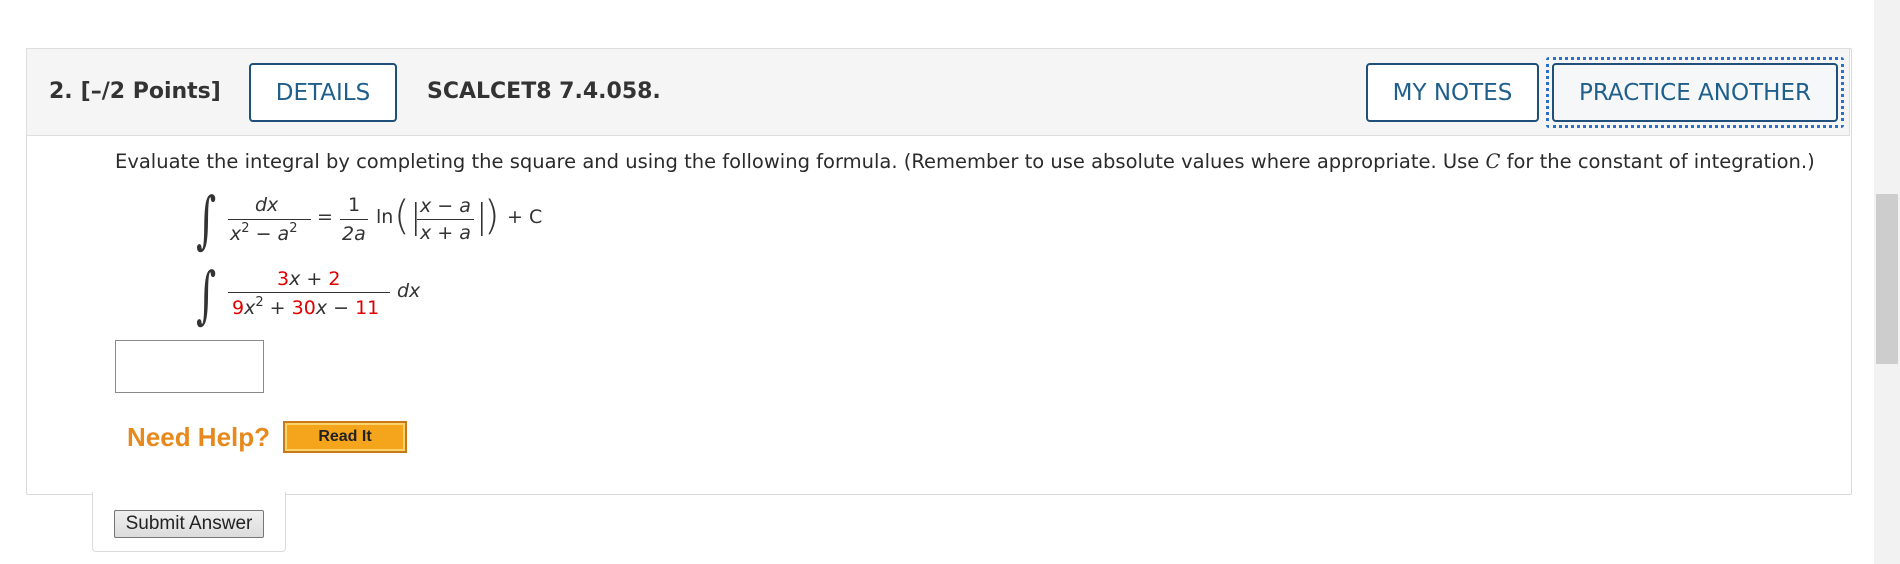 This screenshot has width=1900, height=564. What do you see at coordinates (150, 91) in the screenshot?
I see `question-points: [–/2 Points]` at bounding box center [150, 91].